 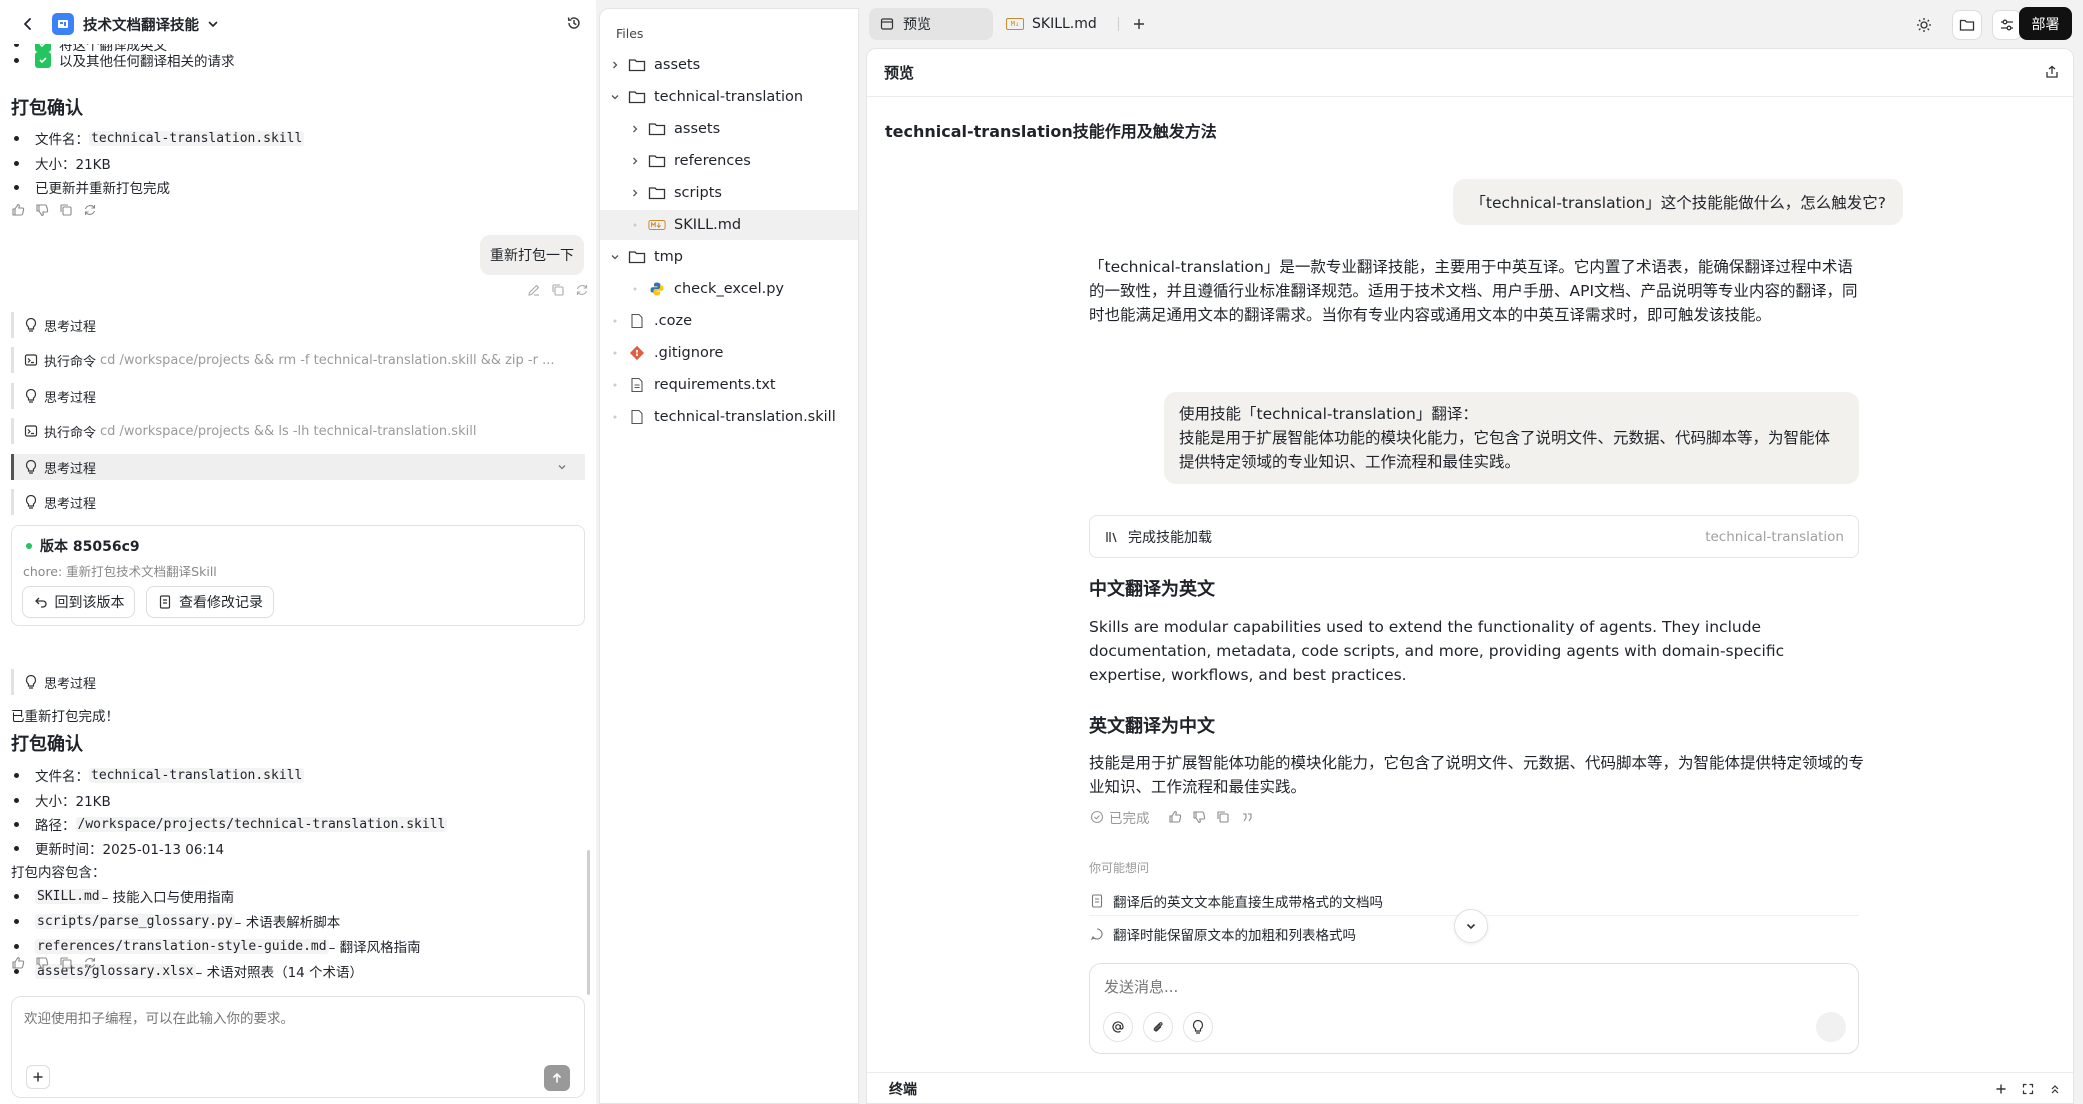 I want to click on tree-file: .gitignore, so click(x=729, y=353).